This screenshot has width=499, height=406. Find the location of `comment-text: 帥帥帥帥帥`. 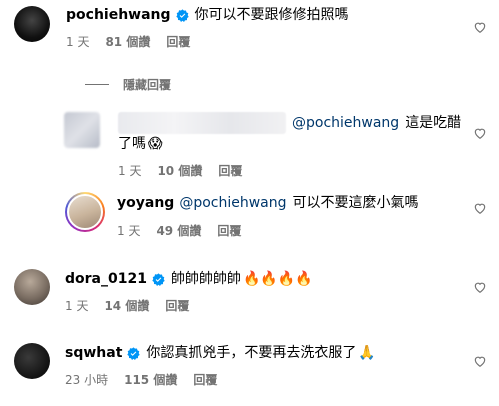

comment-text: 帥帥帥帥帥 is located at coordinates (205, 279).